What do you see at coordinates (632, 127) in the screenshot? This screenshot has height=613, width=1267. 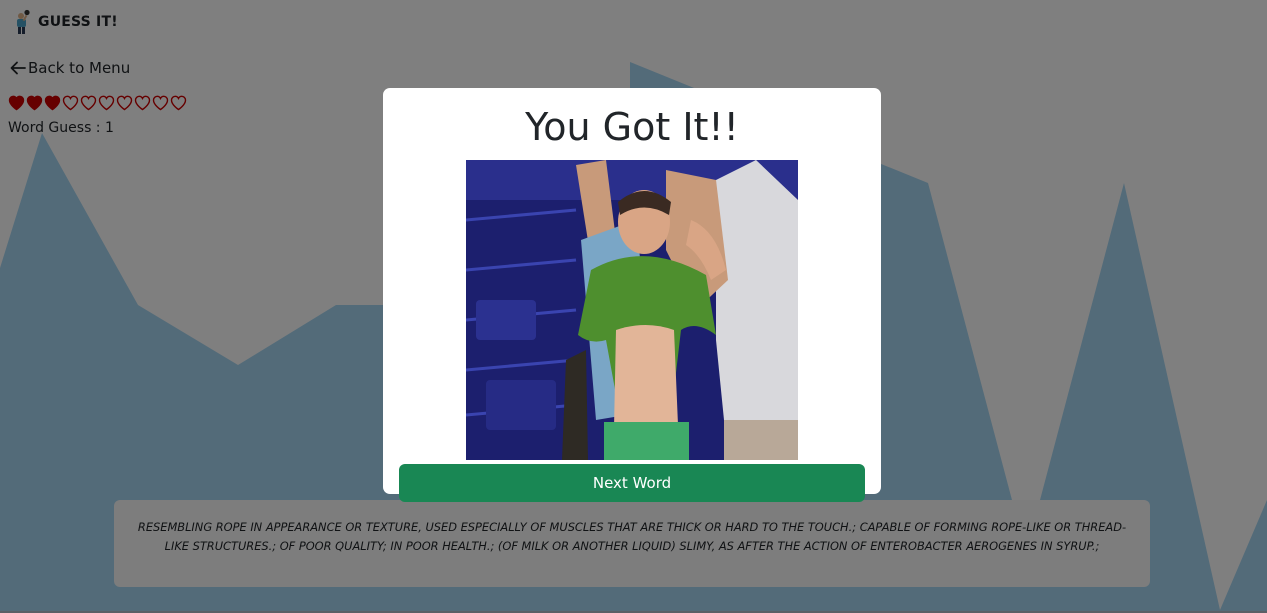 I see `modal-title: You Got It!!` at bounding box center [632, 127].